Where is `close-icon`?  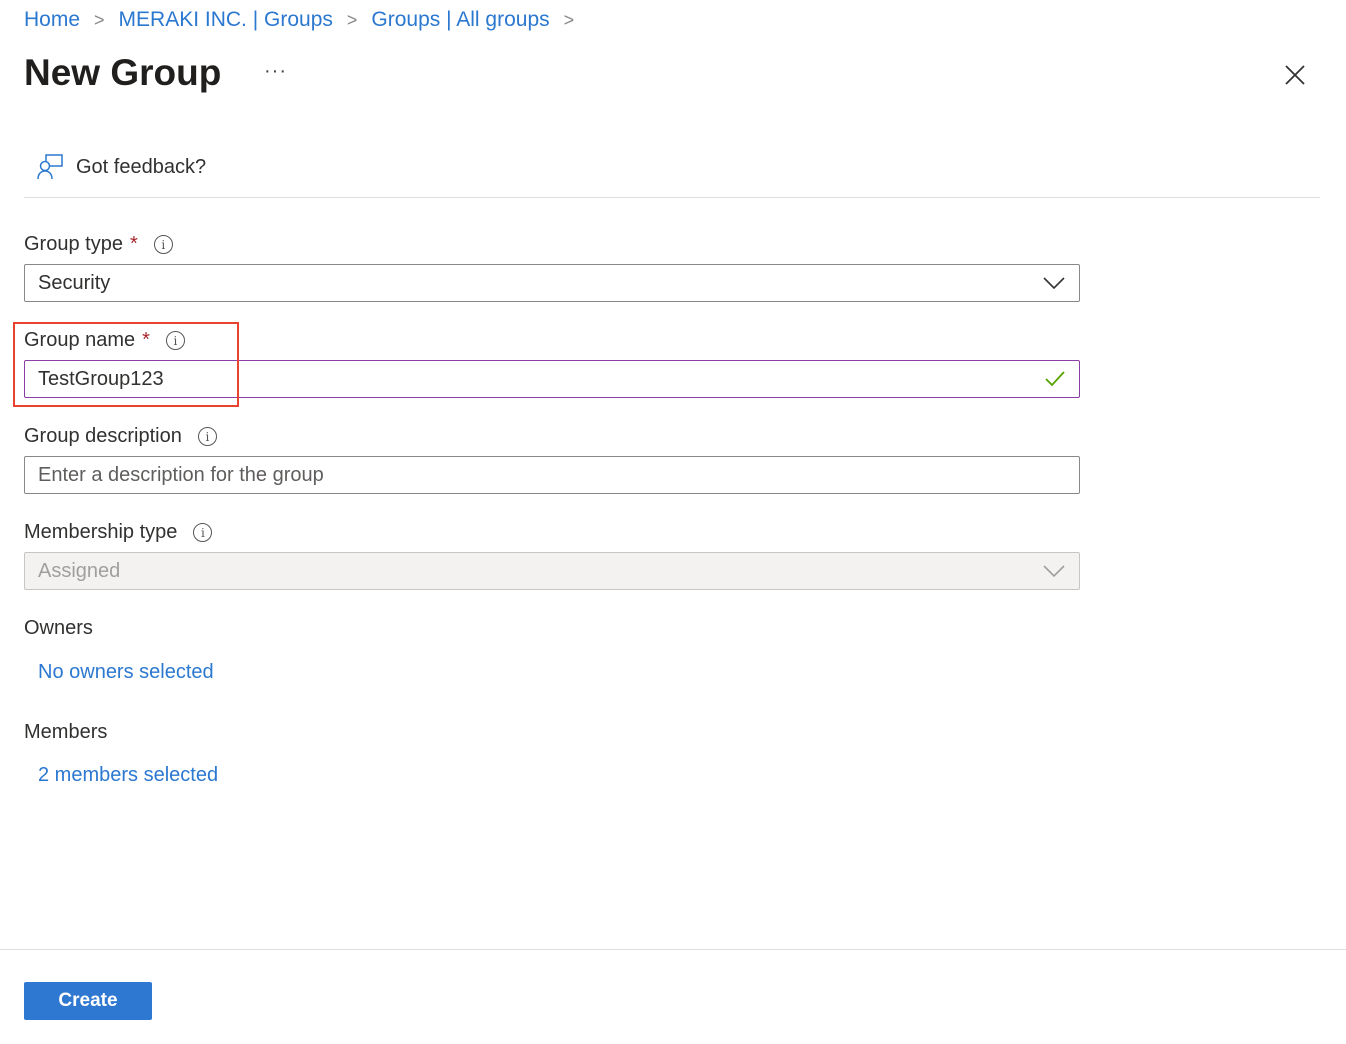 close-icon is located at coordinates (1295, 75).